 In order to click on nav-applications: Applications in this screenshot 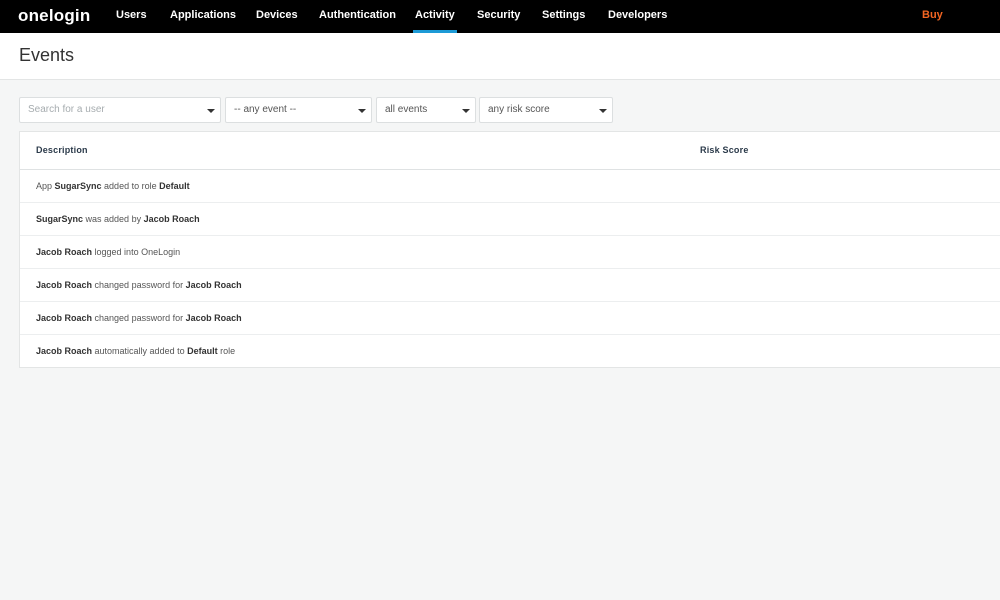, I will do `click(203, 16)`.